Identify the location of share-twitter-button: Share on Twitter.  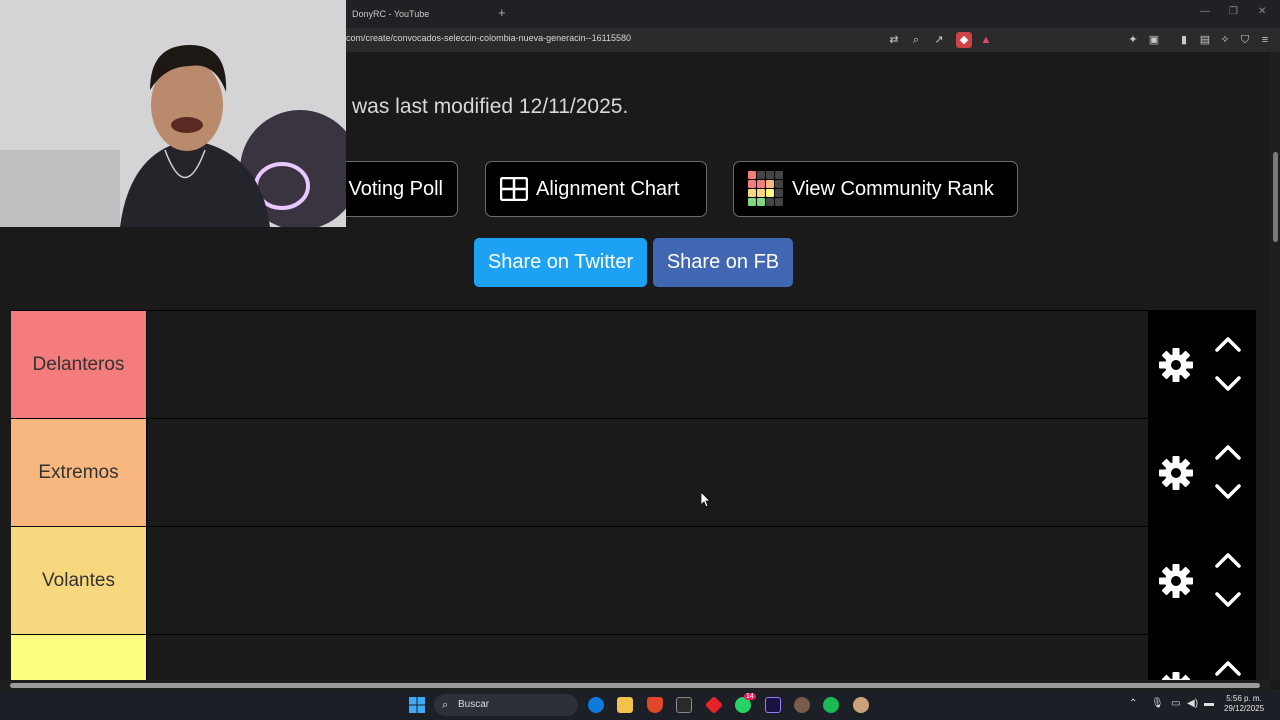
(560, 262).